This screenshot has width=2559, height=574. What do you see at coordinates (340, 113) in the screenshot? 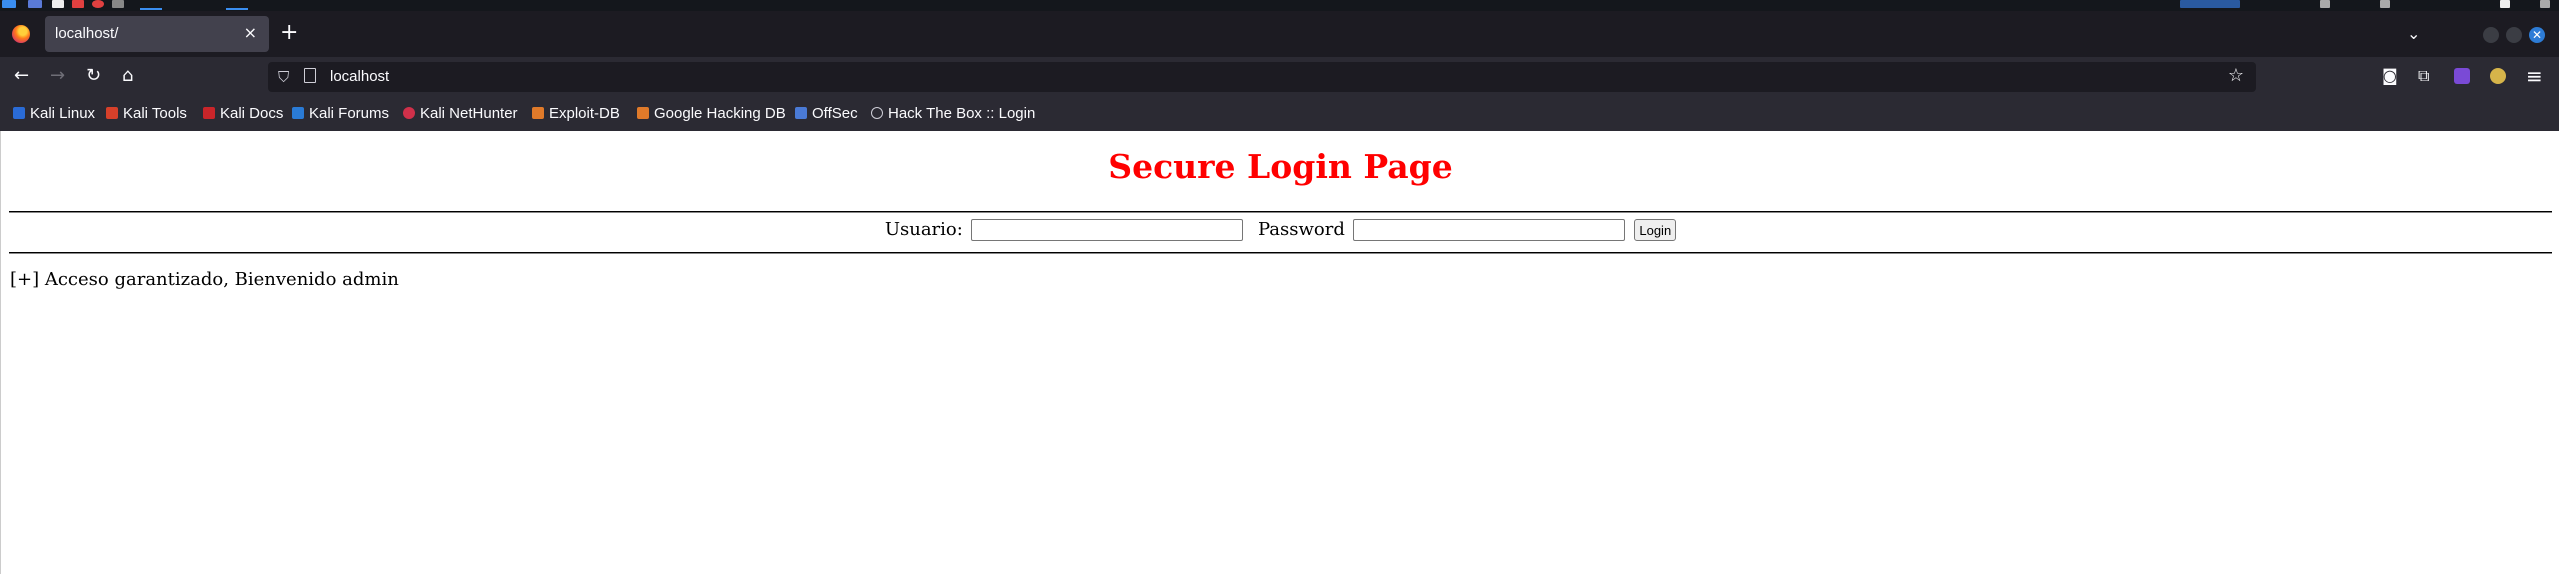
I see `bookmark-kali-forums: Kali Forums` at bounding box center [340, 113].